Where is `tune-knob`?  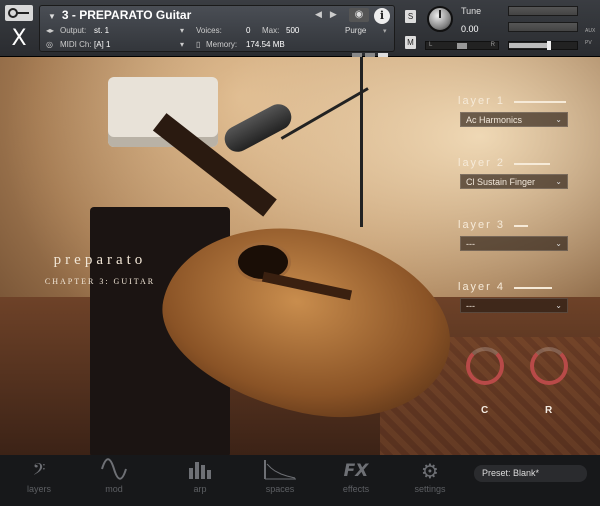 tune-knob is located at coordinates (440, 19).